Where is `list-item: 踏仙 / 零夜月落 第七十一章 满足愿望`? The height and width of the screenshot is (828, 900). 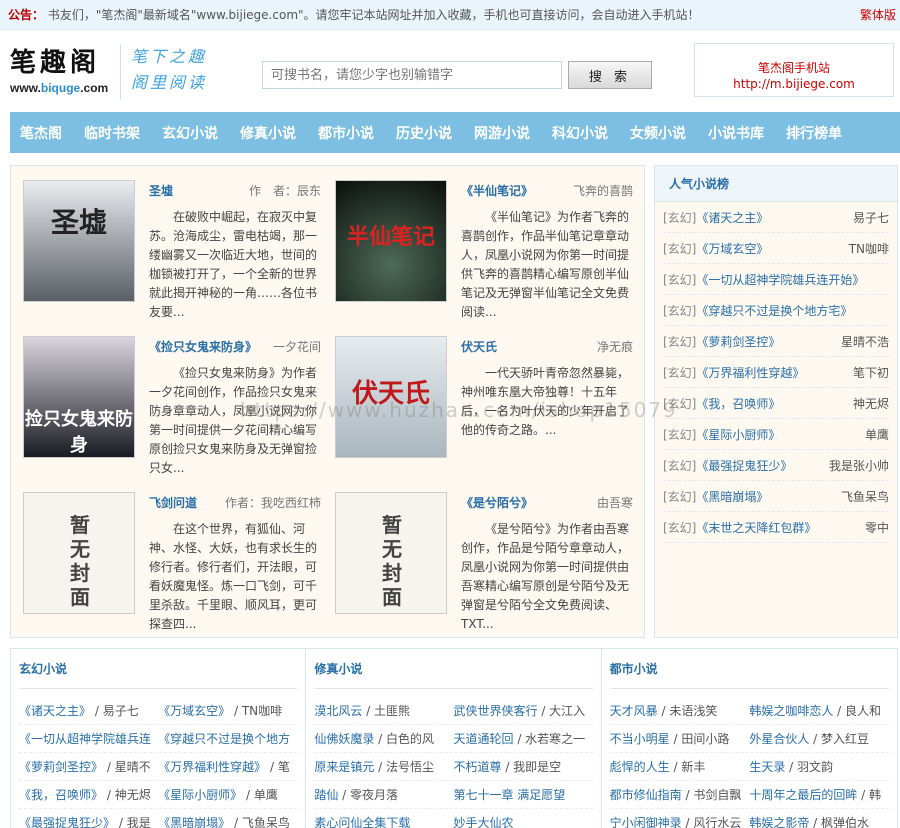 list-item: 踏仙 / 零夜月落 第七十一章 满足愿望 is located at coordinates (453, 795).